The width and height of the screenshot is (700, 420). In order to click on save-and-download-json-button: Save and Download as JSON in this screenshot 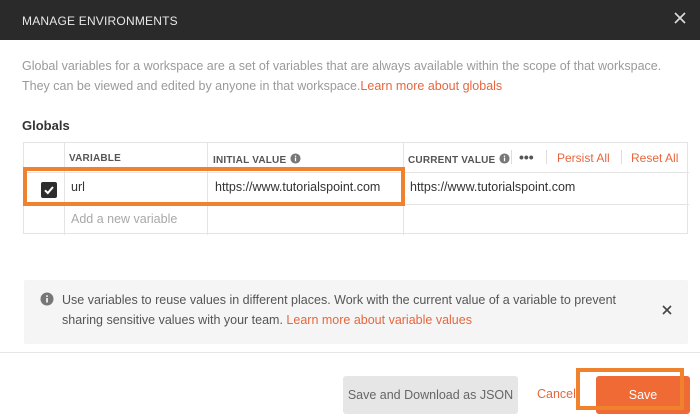, I will do `click(430, 395)`.